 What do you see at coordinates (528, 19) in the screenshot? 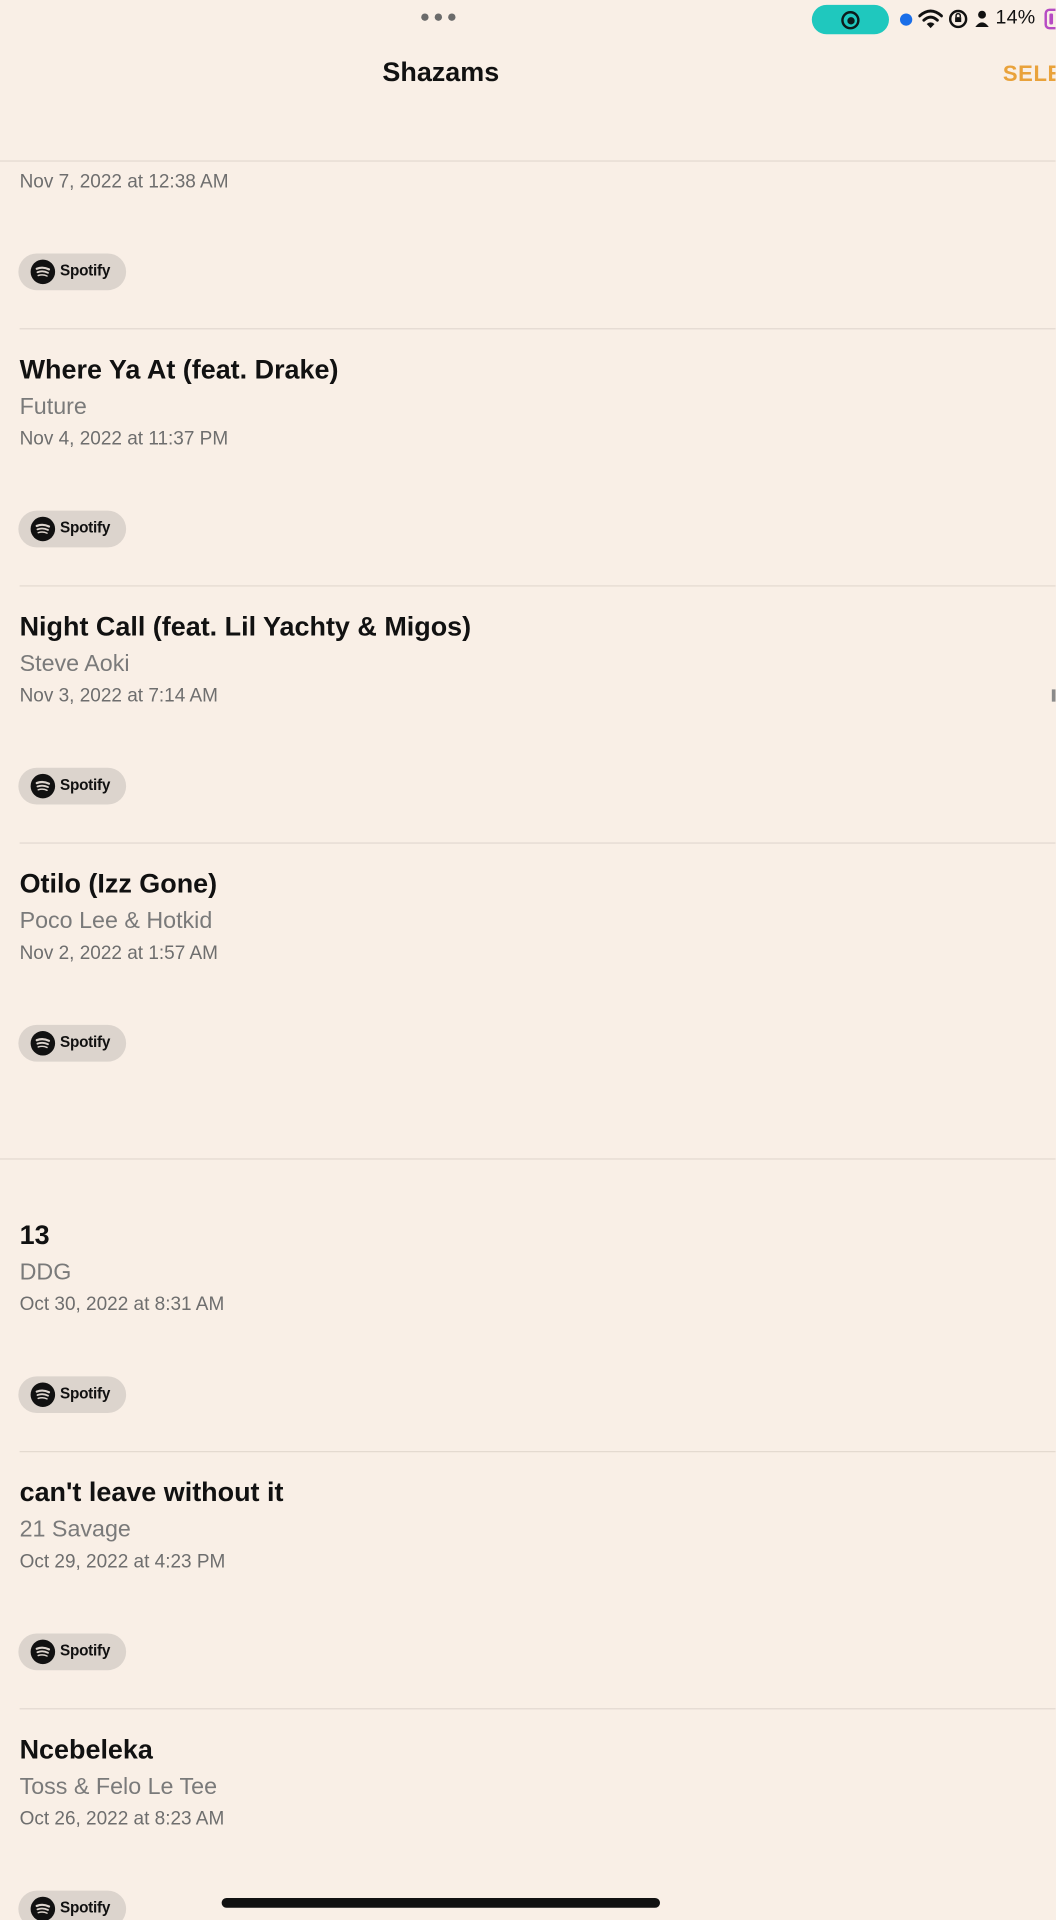
I see `status-bar: 14%` at bounding box center [528, 19].